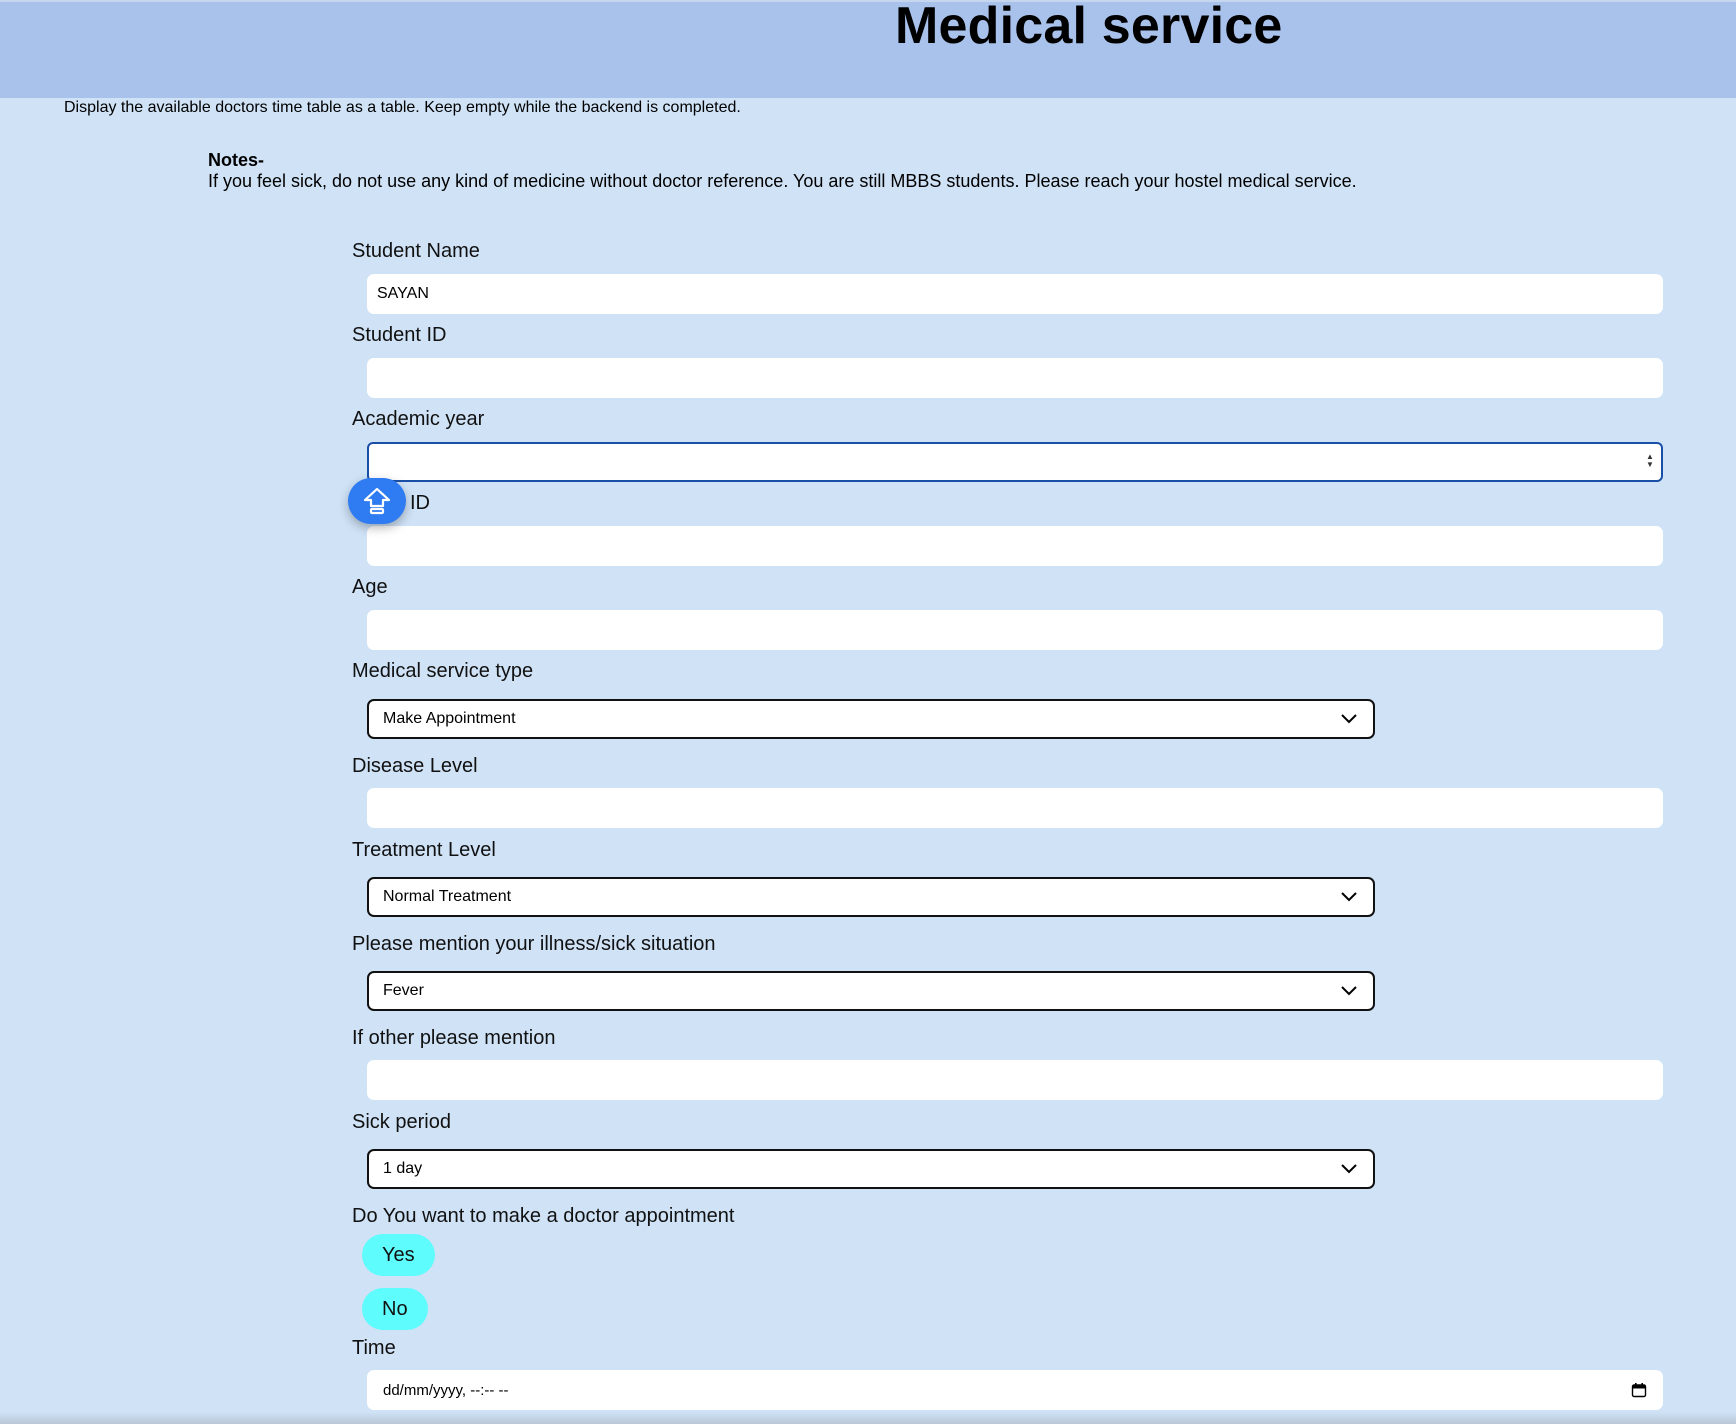 Image resolution: width=1736 pixels, height=1424 pixels. I want to click on time-input: dd/mm/yyyy, --:-- --, so click(1015, 1390).